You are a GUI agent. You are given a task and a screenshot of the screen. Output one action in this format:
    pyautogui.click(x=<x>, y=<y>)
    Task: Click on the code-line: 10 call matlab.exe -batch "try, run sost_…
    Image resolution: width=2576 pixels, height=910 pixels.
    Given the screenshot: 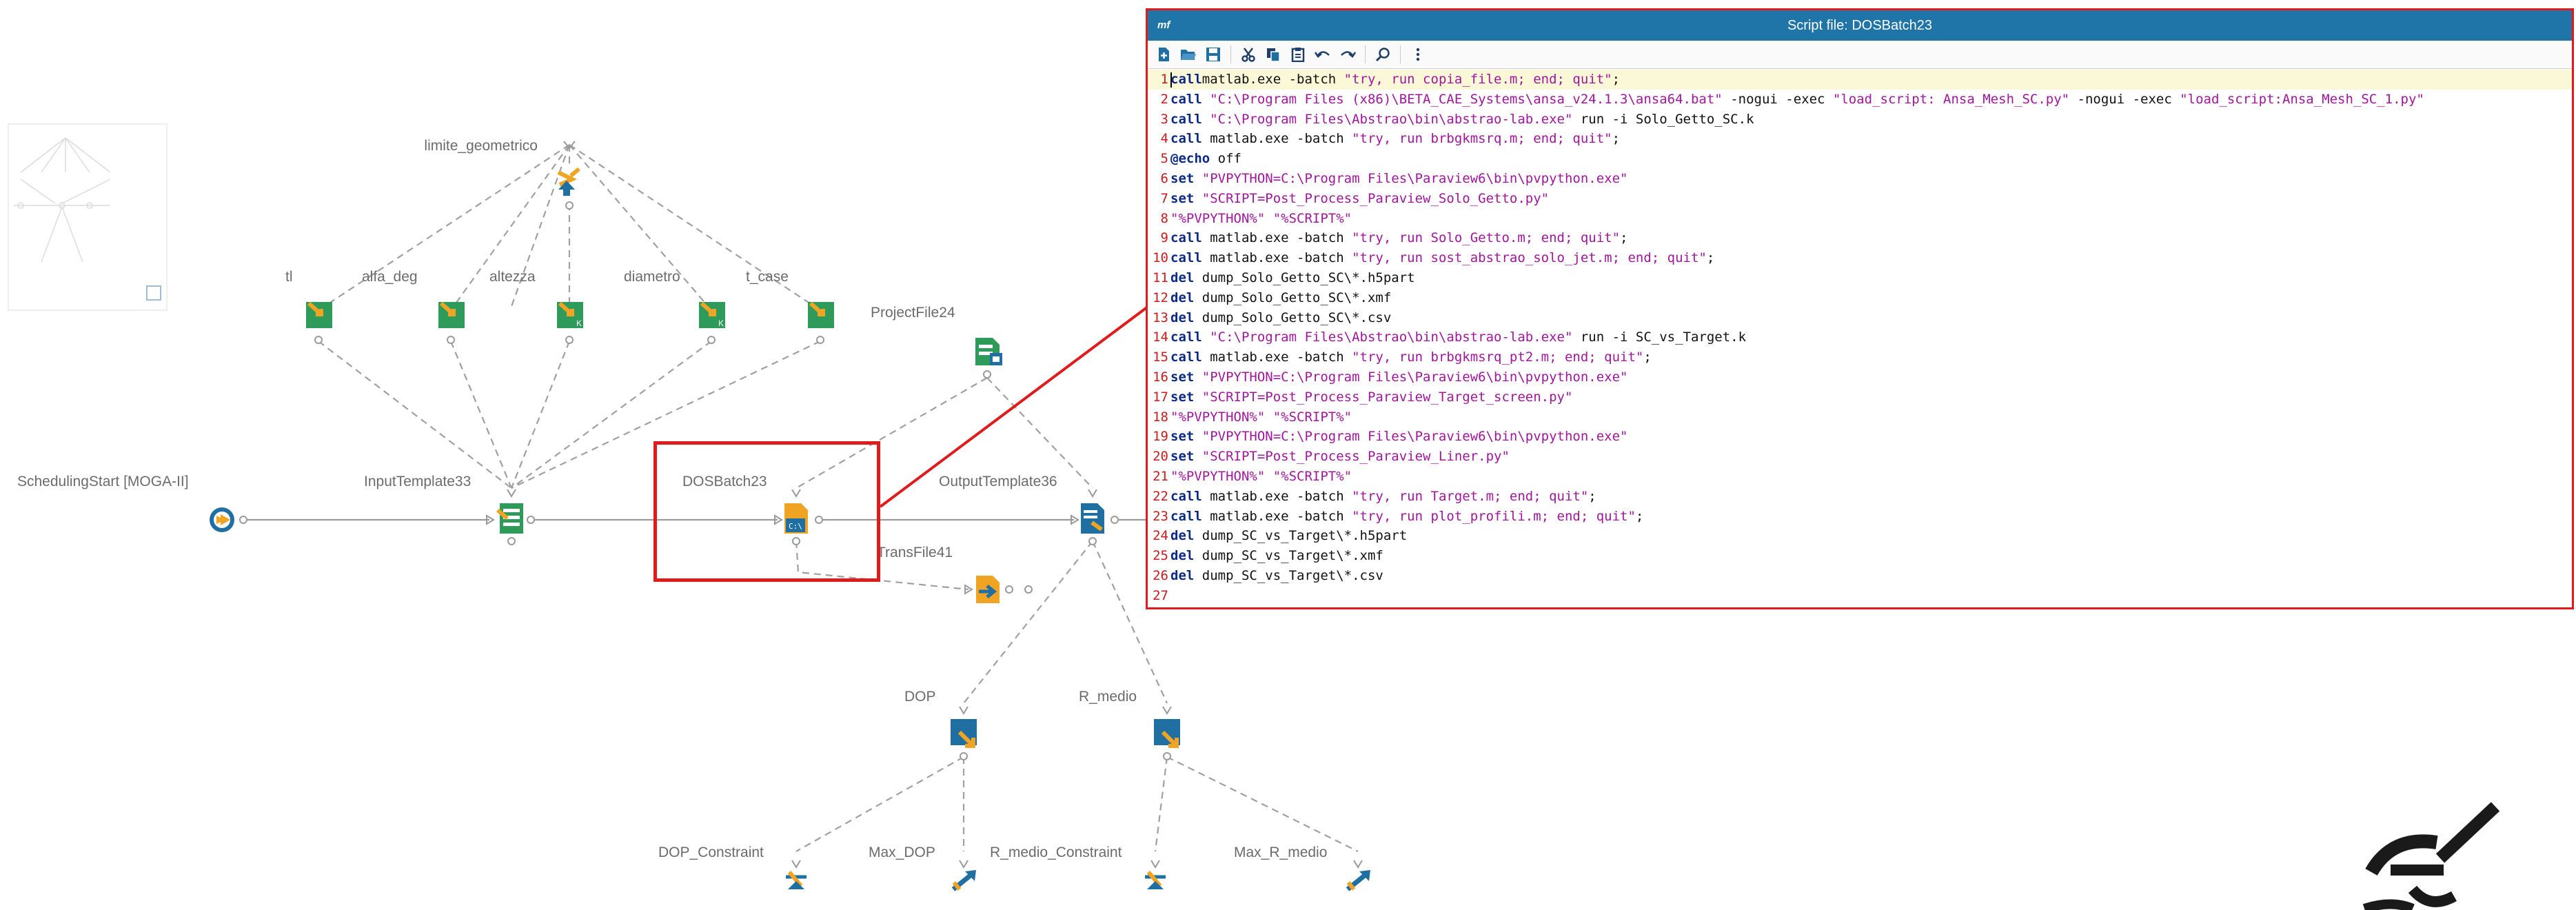 What is the action you would take?
    pyautogui.click(x=1860, y=258)
    